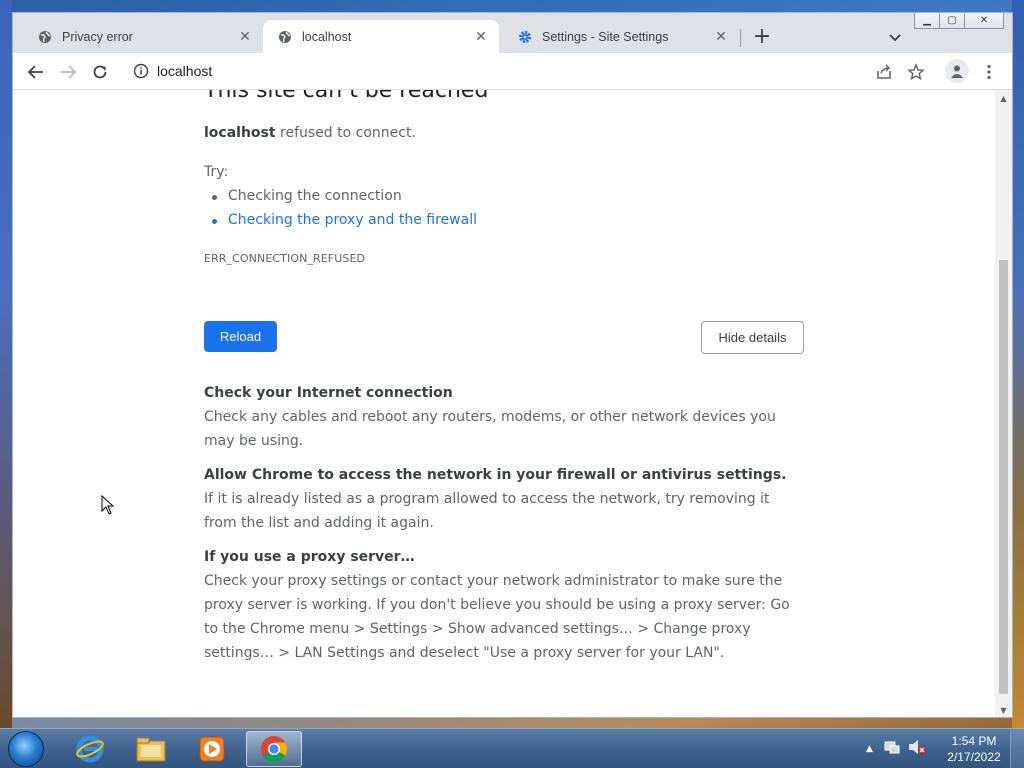 The height and width of the screenshot is (768, 1024). Describe the element at coordinates (974, 741) in the screenshot. I see `clock-time: 1:54 PM` at that location.